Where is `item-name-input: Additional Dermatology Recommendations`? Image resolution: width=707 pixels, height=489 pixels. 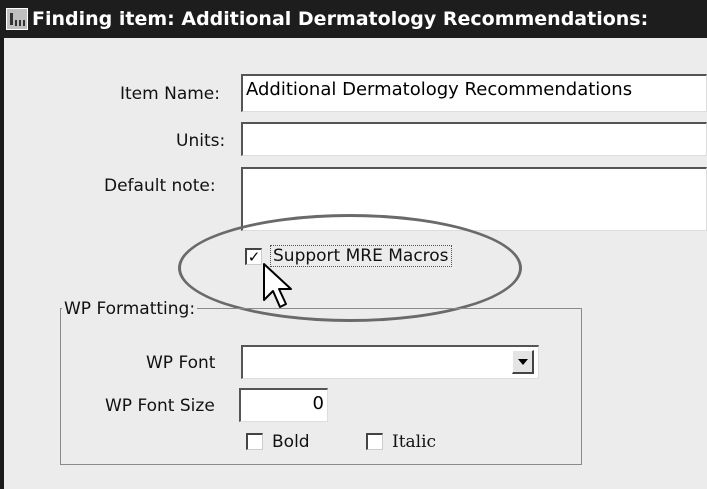
item-name-input: Additional Dermatology Recommendations is located at coordinates (474, 93).